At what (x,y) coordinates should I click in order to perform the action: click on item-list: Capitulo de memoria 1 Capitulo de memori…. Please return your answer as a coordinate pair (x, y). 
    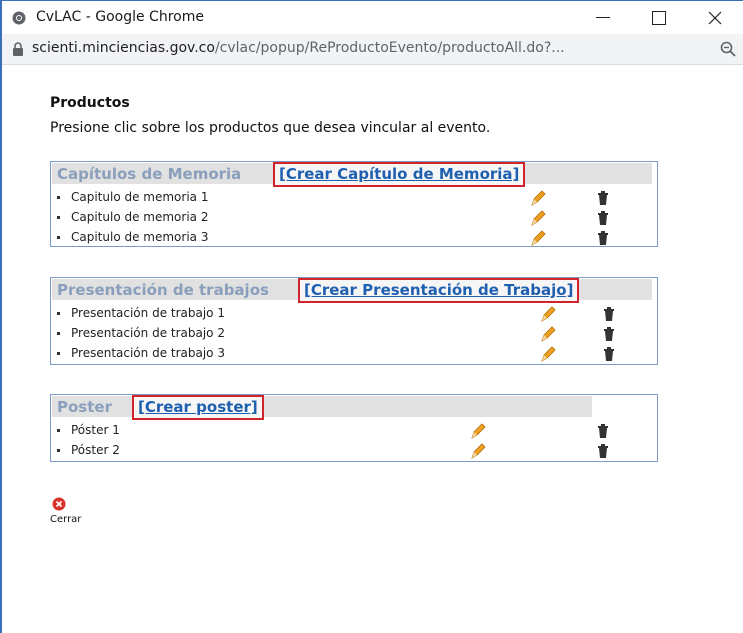
    Looking at the image, I should click on (356, 218).